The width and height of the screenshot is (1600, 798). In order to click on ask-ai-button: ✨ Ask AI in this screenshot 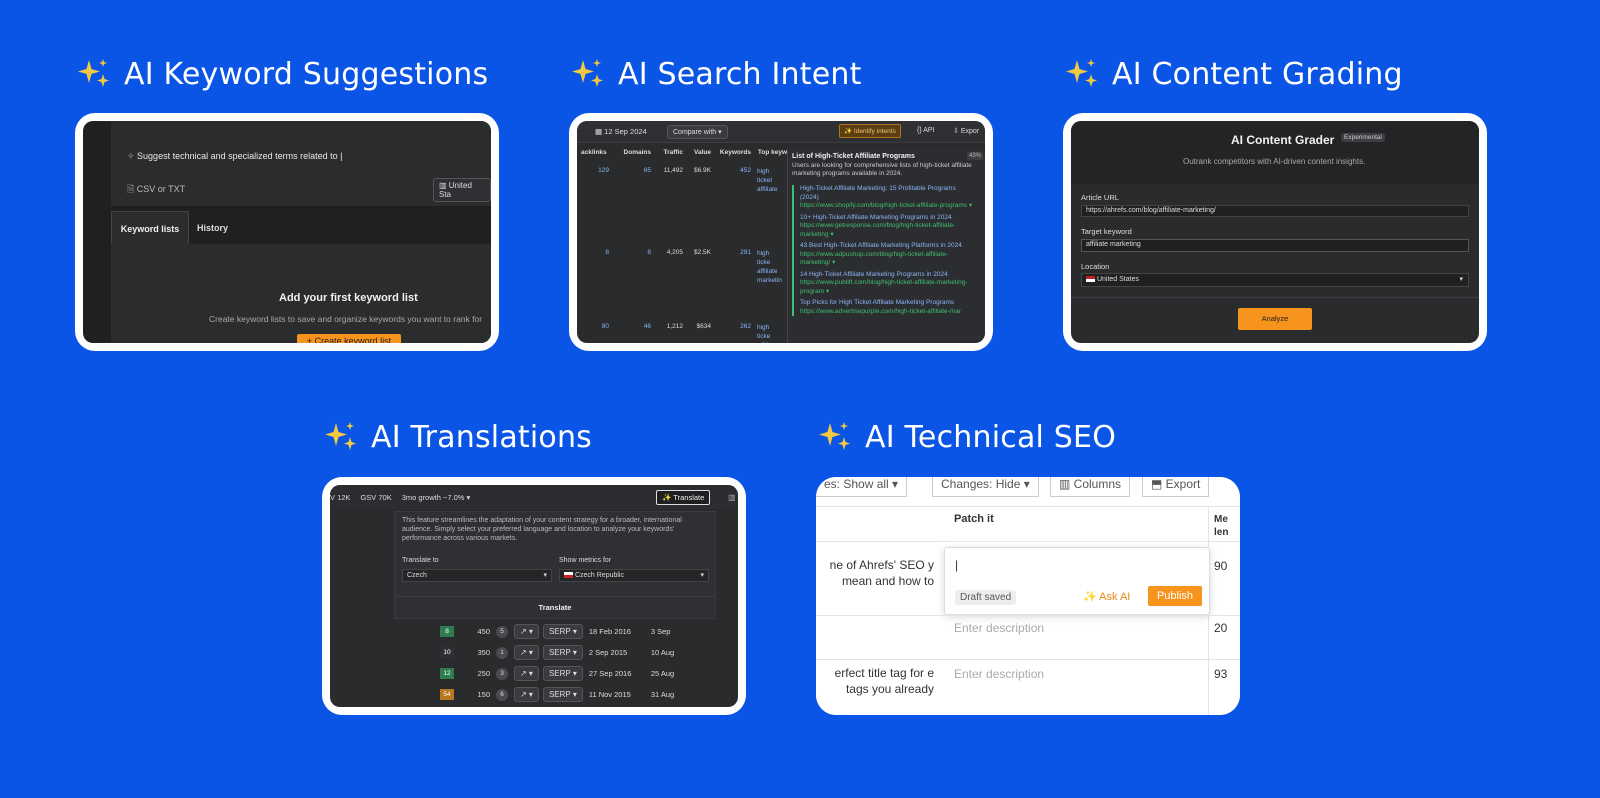, I will do `click(1106, 596)`.